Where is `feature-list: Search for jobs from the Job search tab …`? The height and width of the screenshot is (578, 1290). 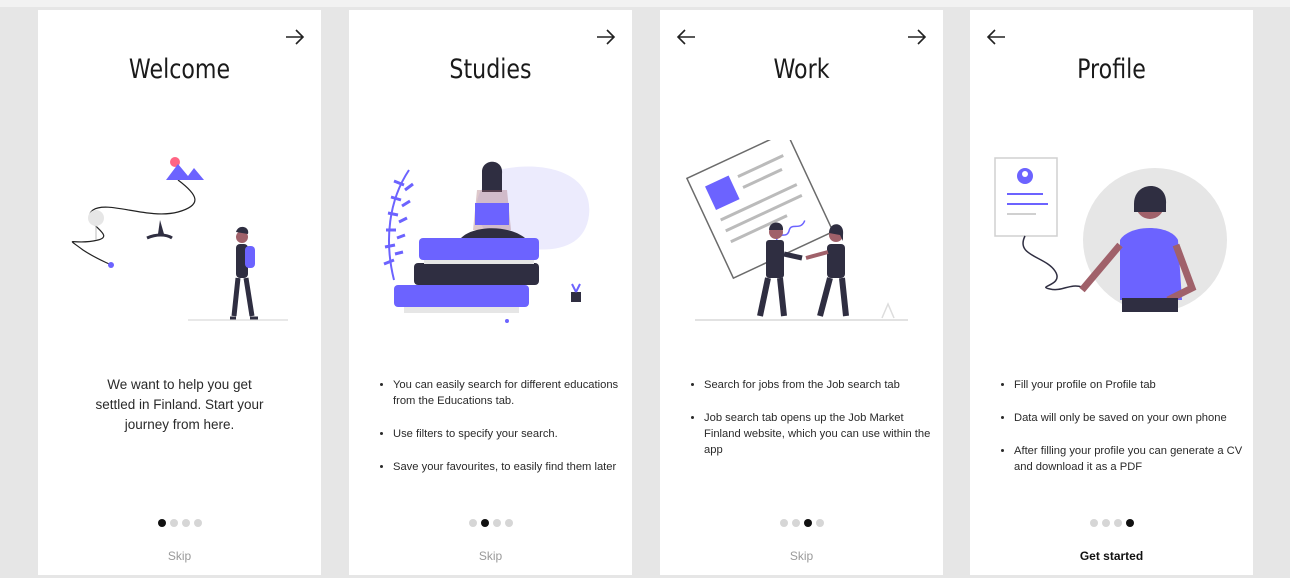
feature-list: Search for jobs from the Job search tab … is located at coordinates (812, 426).